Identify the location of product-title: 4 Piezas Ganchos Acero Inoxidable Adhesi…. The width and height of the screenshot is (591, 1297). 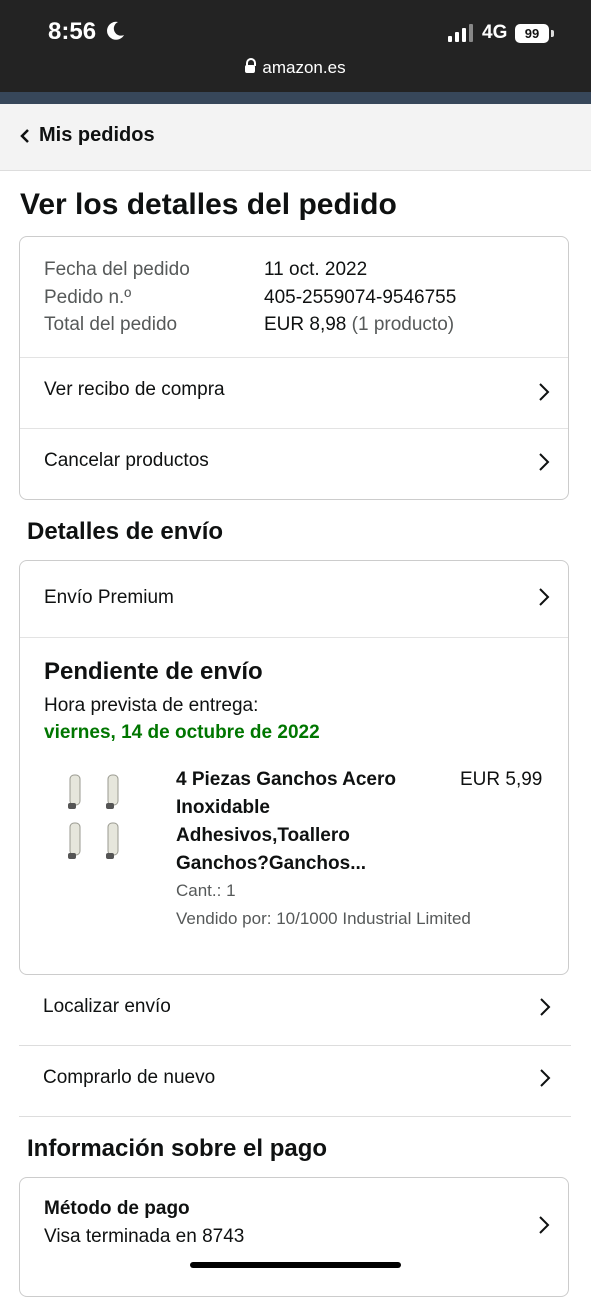
(296, 822).